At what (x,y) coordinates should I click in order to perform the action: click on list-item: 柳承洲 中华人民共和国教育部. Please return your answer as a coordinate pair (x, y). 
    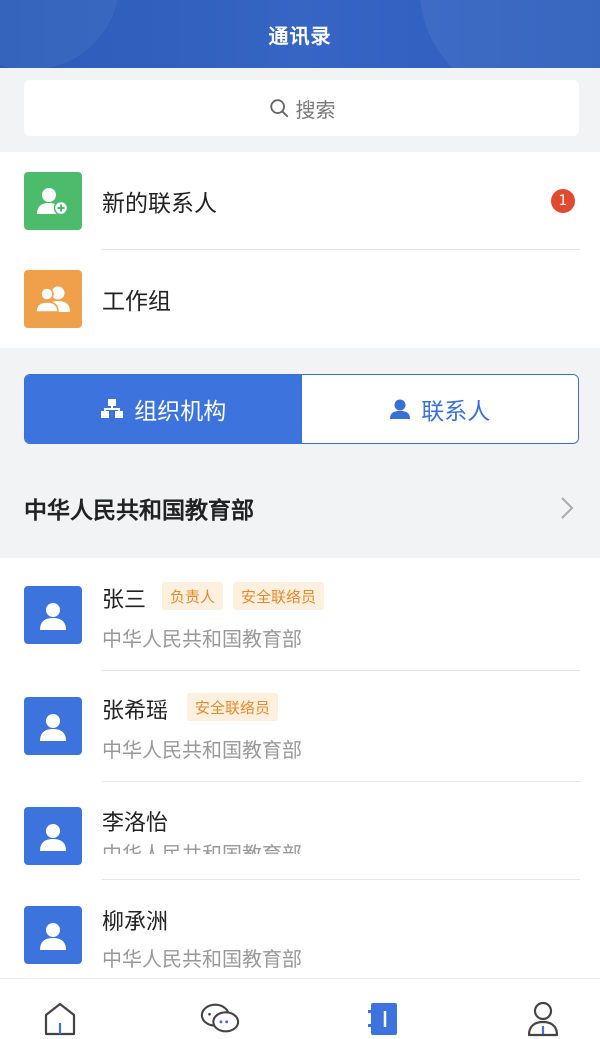
    Looking at the image, I should click on (300, 929).